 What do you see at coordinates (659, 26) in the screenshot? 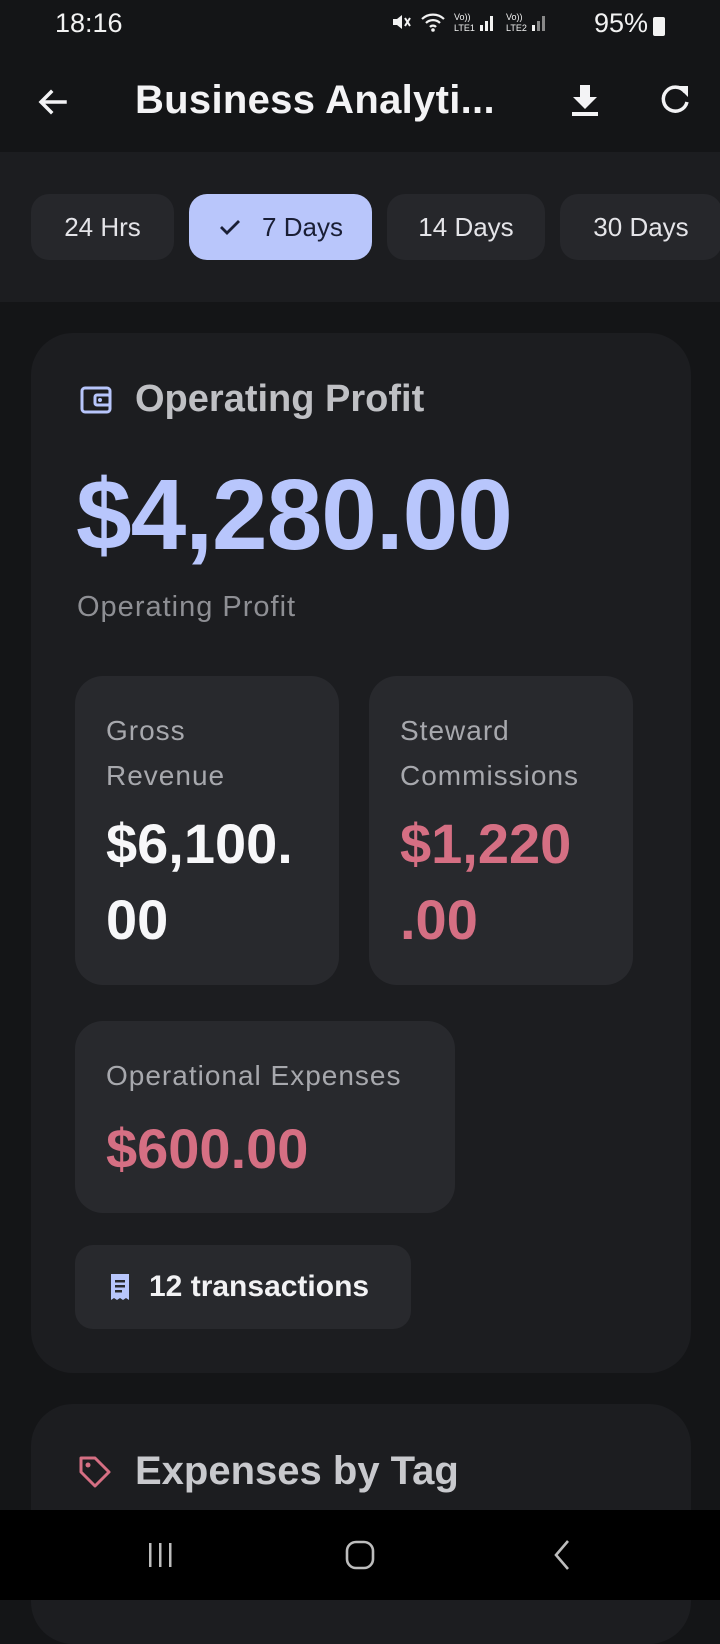
I see `battery-icon` at bounding box center [659, 26].